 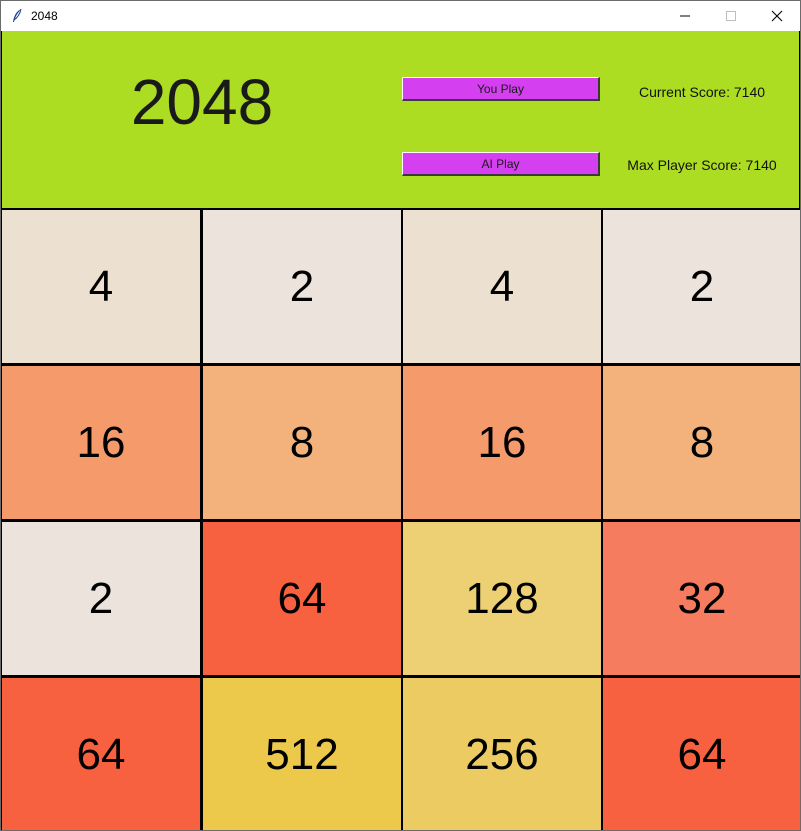 I want to click on tile: 32, so click(x=701, y=598).